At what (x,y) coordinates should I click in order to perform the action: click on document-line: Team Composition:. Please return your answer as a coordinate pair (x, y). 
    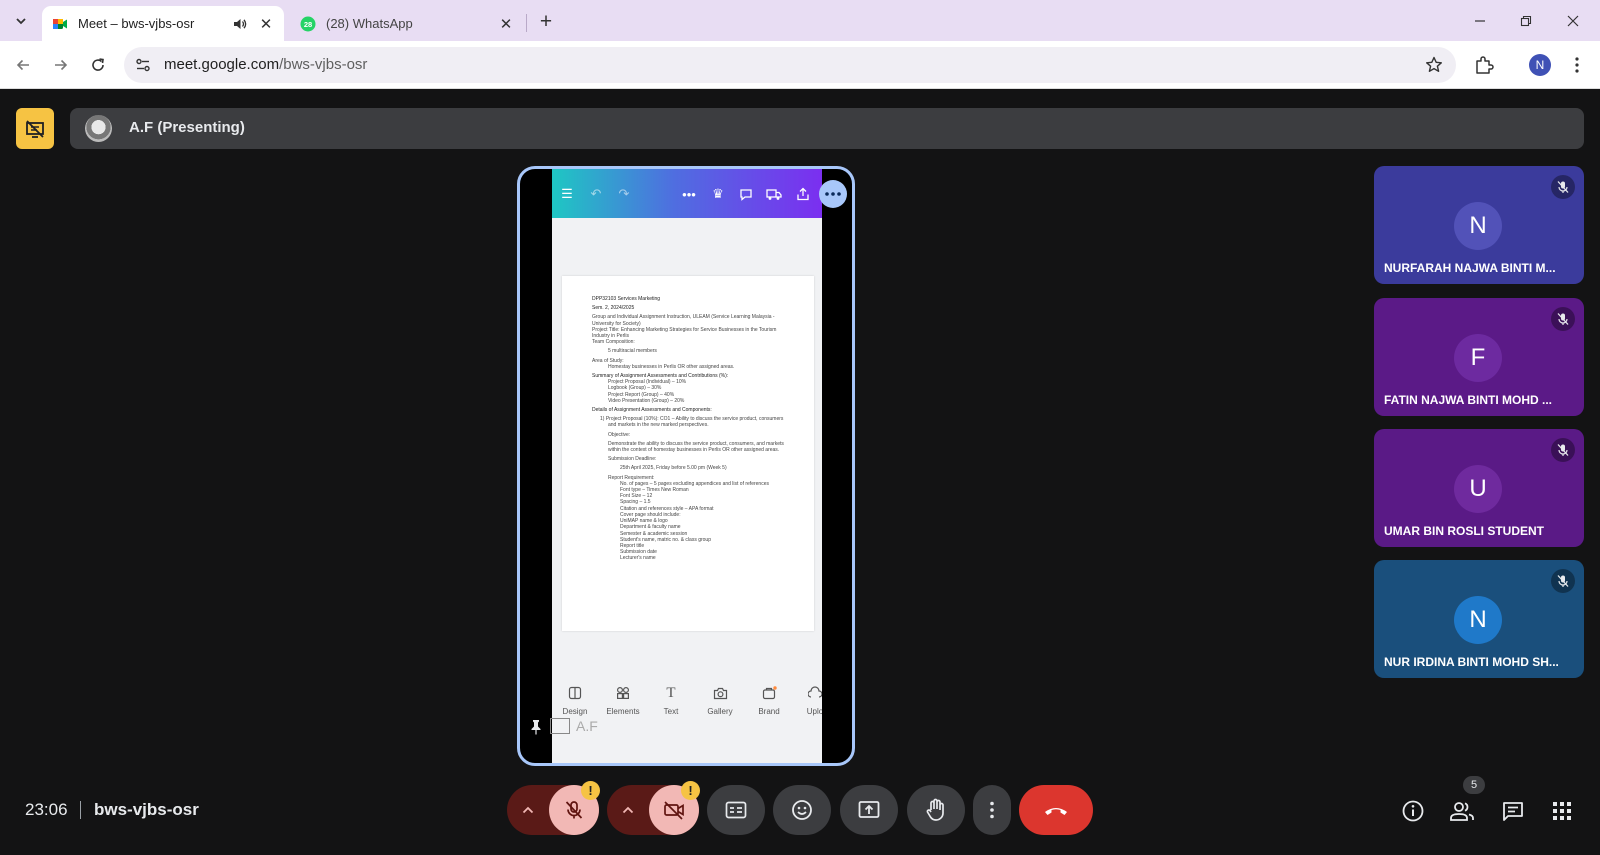
    Looking at the image, I should click on (613, 342).